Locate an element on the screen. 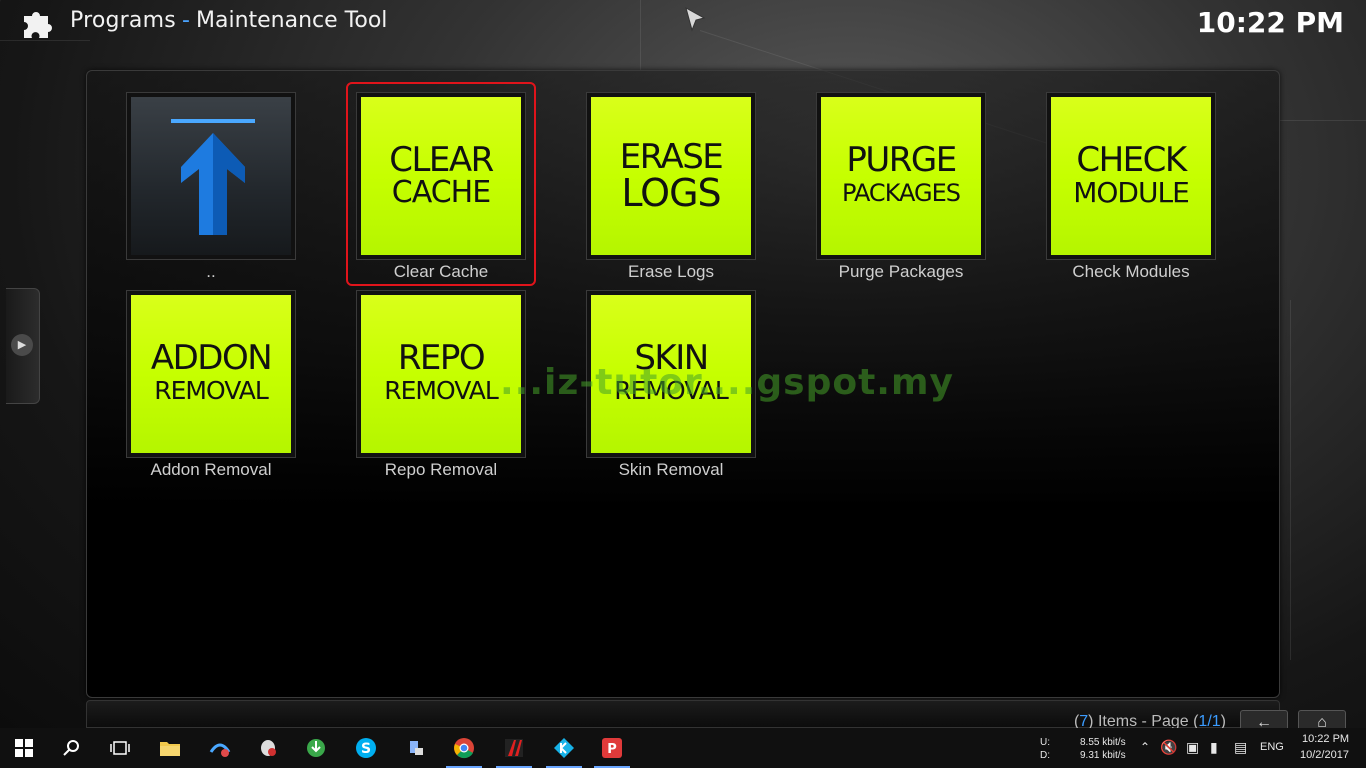  task-view-button is located at coordinates (120, 748).